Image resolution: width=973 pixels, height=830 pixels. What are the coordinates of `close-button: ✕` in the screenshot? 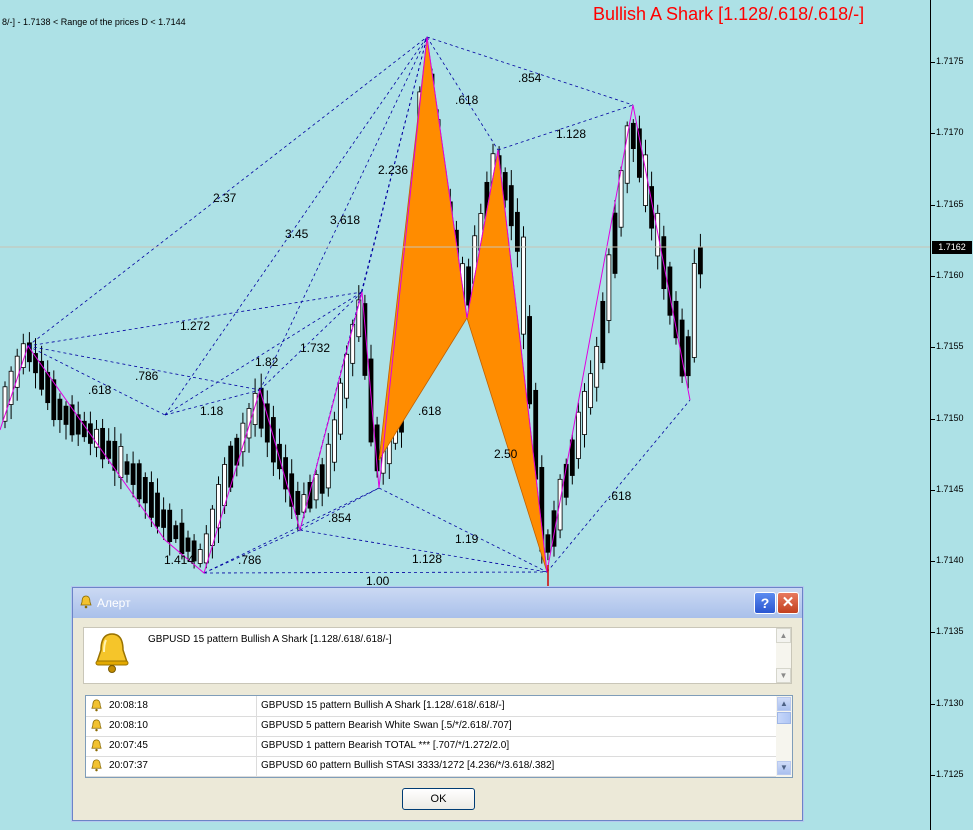 It's located at (788, 603).